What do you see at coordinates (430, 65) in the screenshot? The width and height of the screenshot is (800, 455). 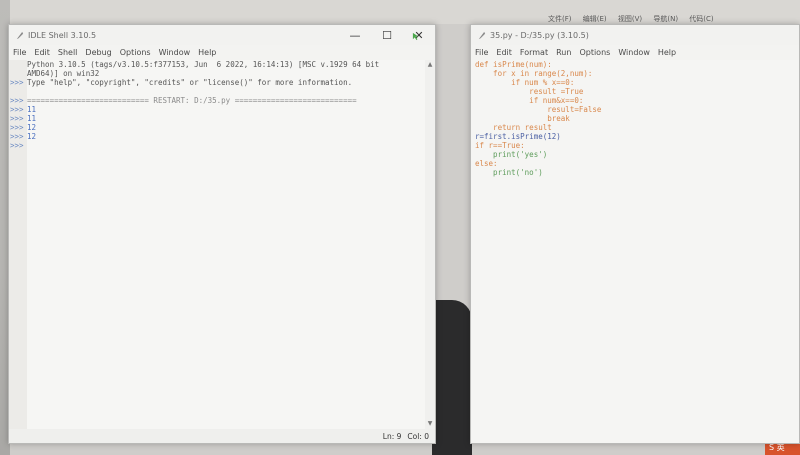 I see `scroll-up-icon: ▲` at bounding box center [430, 65].